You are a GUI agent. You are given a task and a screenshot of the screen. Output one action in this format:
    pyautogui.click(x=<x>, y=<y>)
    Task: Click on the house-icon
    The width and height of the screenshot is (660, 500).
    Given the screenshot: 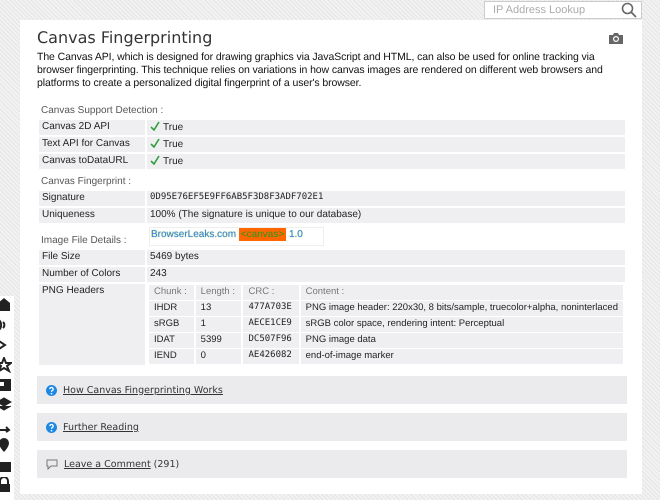 What is the action you would take?
    pyautogui.click(x=6, y=304)
    